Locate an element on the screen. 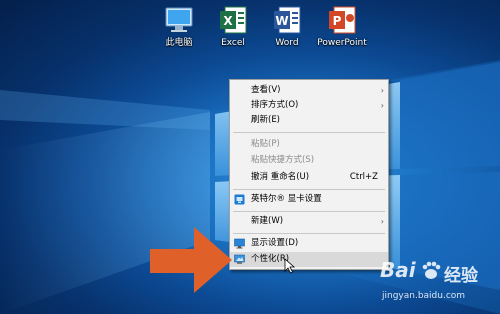 The image size is (500, 314). desktop-icon-word: W Word is located at coordinates (287, 26).